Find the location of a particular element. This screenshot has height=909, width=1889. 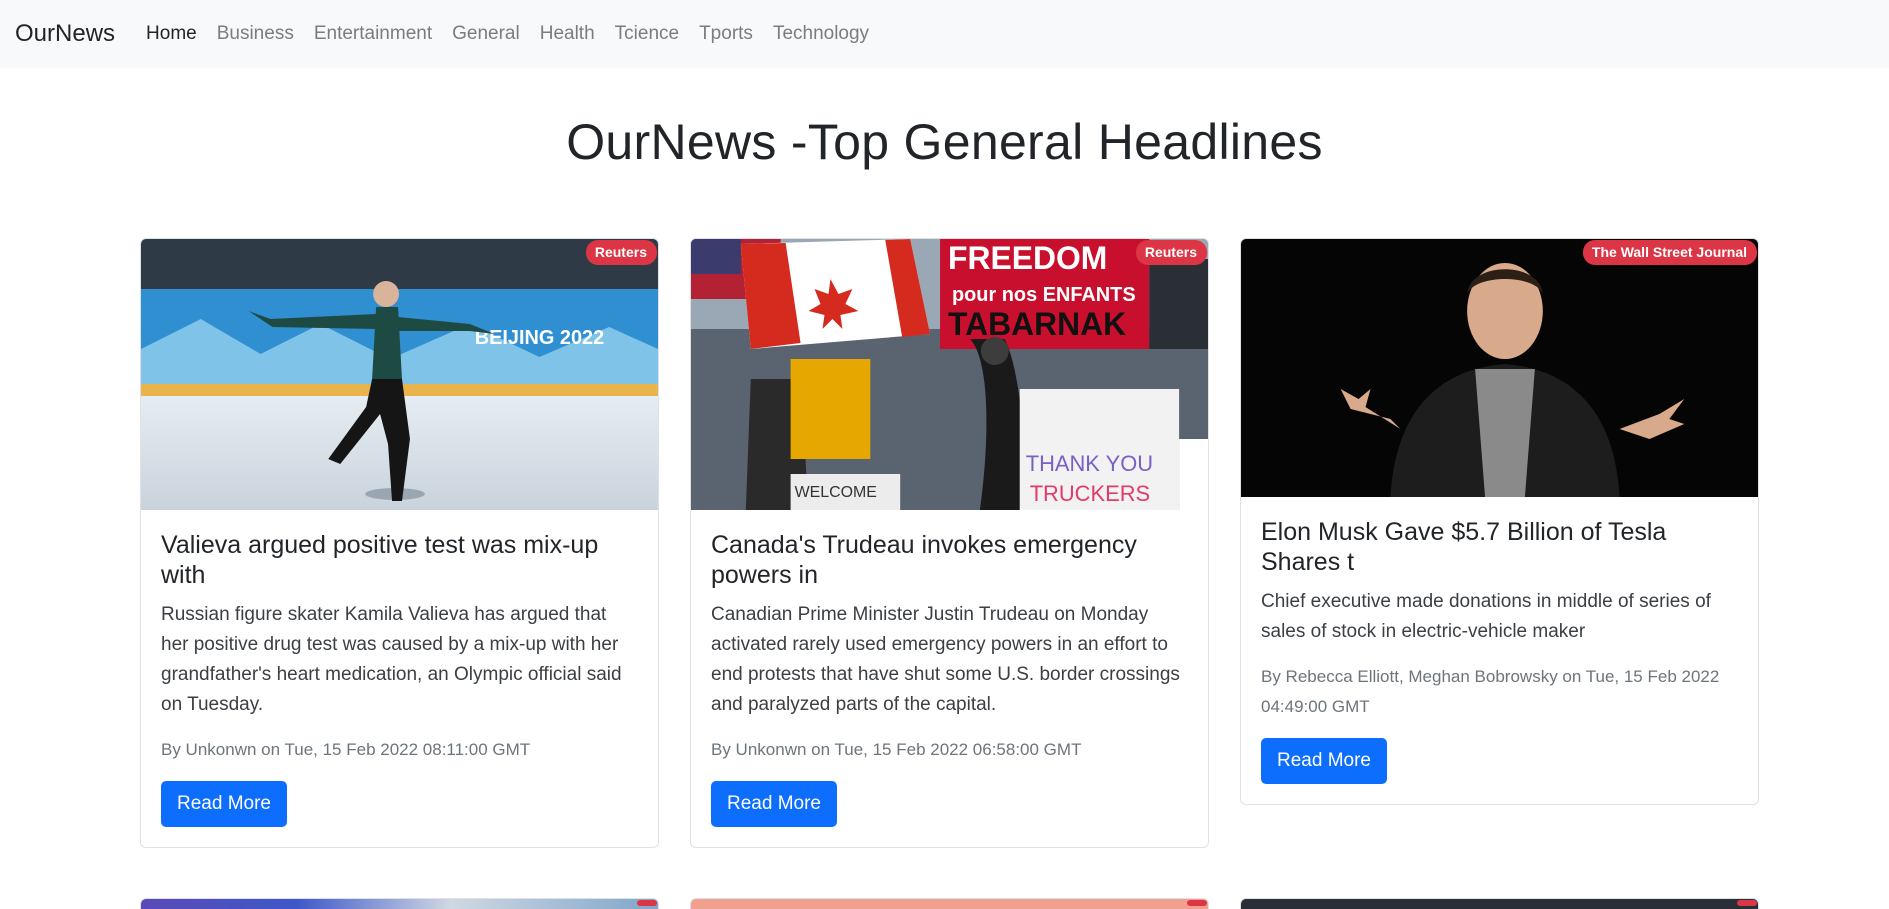

svg-text: FREEDOM is located at coordinates (1027, 258).